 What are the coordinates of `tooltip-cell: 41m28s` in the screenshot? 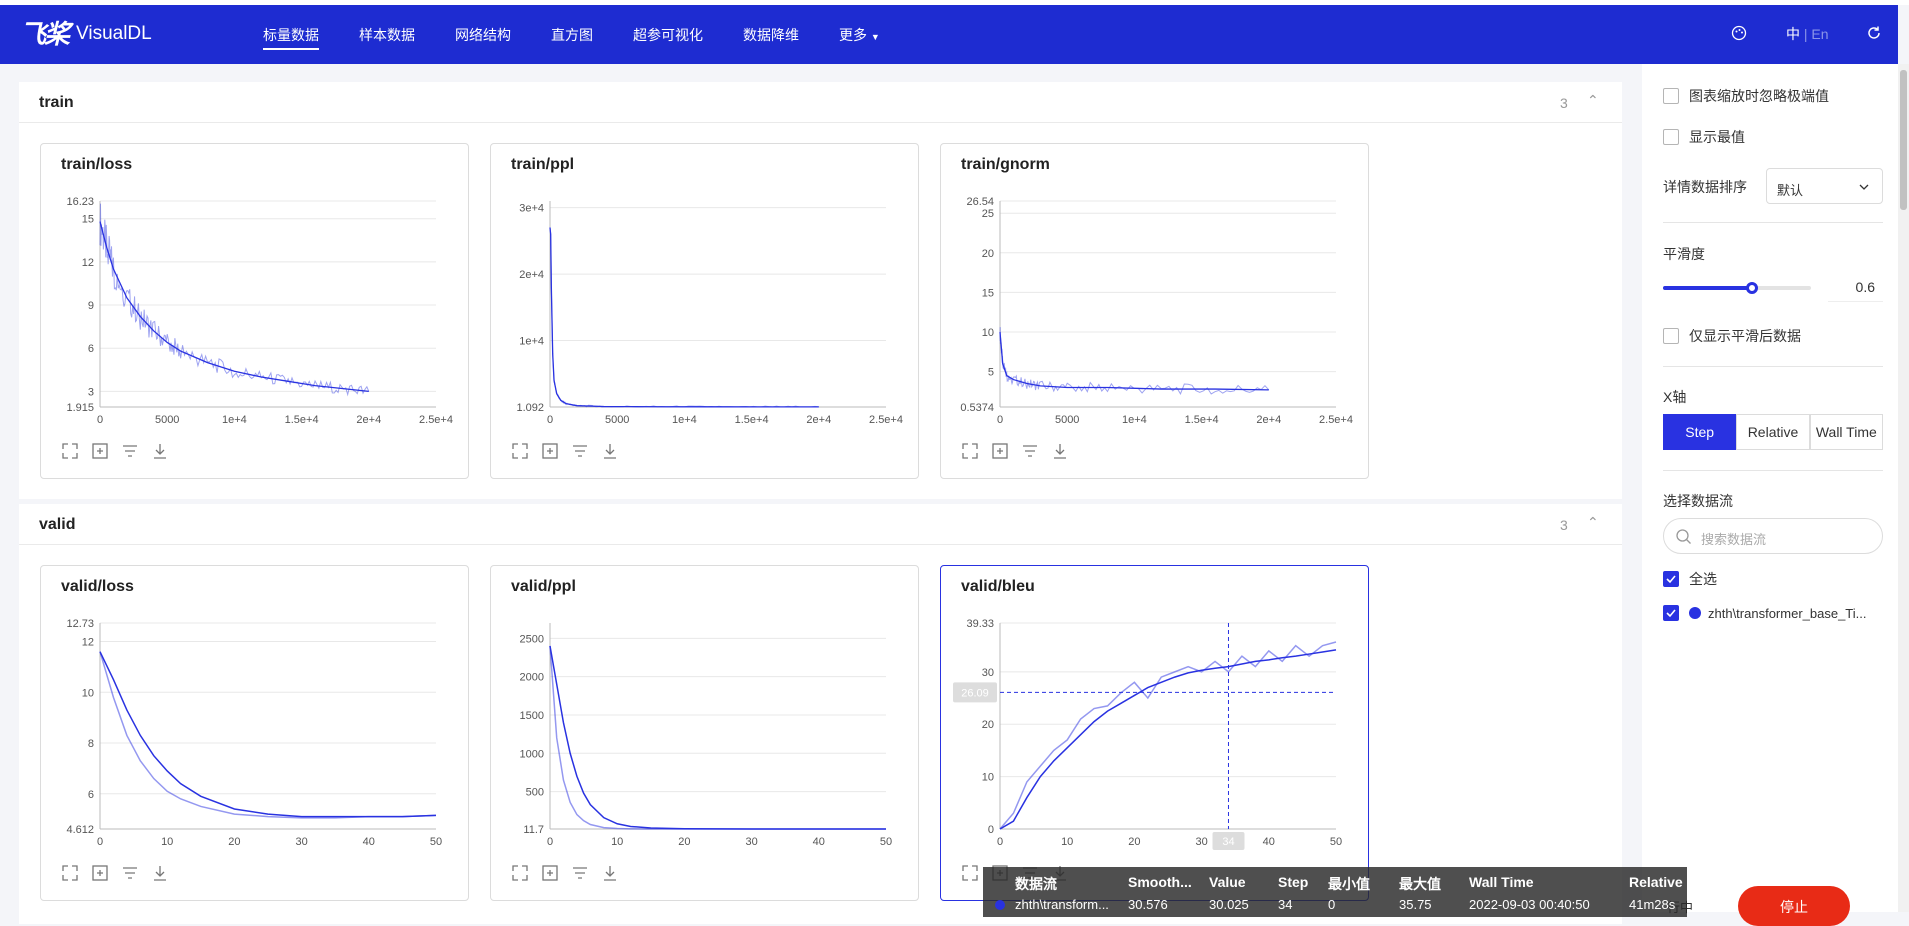 It's located at (1652, 904).